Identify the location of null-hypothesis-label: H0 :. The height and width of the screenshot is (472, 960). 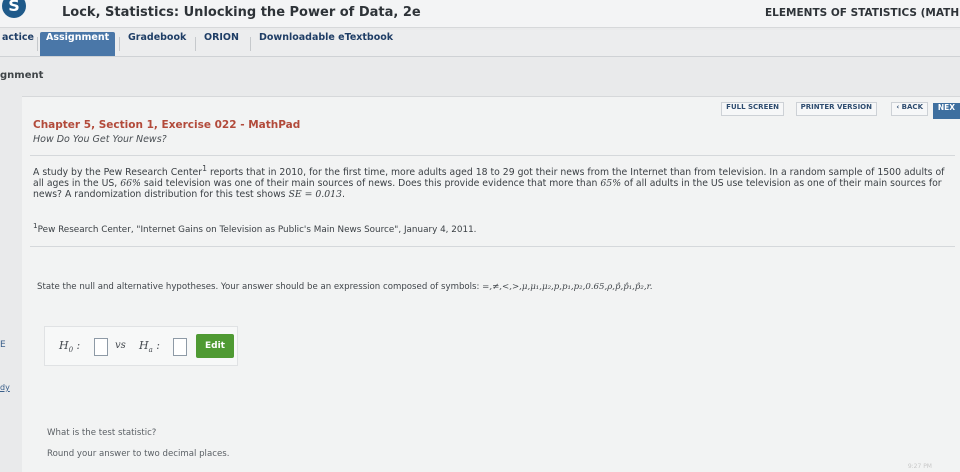
(70, 347).